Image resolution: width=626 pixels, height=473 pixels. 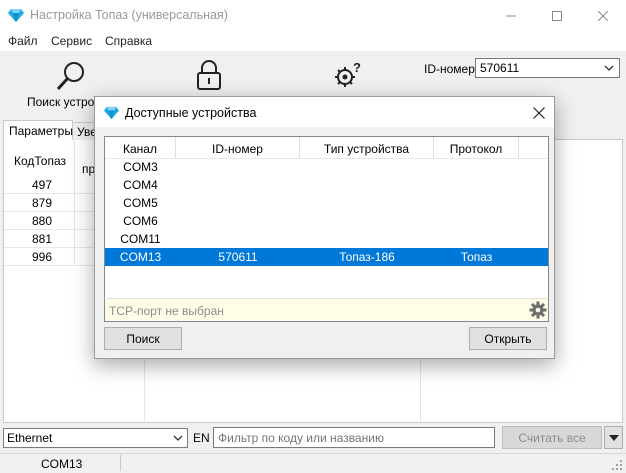 I want to click on column-header-filler, so click(x=533, y=148).